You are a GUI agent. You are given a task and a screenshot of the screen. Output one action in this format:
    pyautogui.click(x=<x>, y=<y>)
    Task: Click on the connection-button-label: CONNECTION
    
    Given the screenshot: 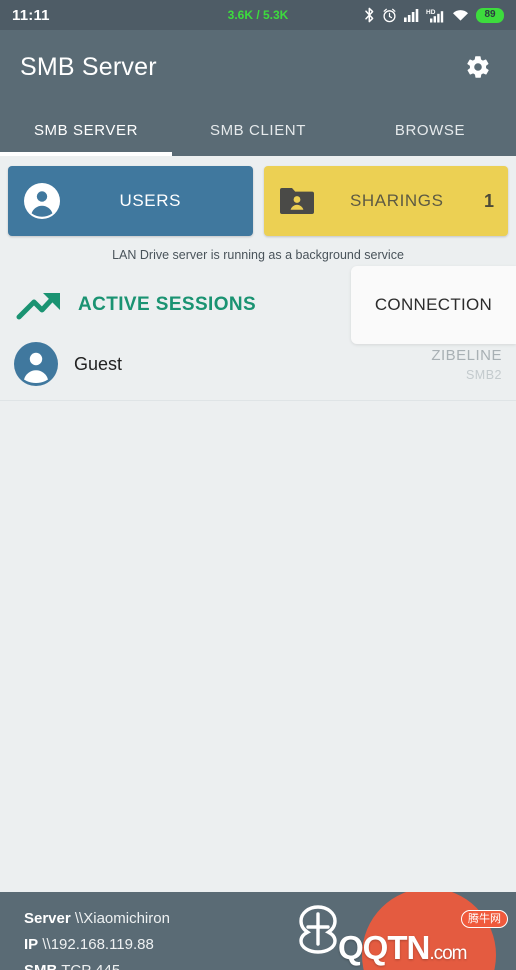 What is the action you would take?
    pyautogui.click(x=433, y=304)
    